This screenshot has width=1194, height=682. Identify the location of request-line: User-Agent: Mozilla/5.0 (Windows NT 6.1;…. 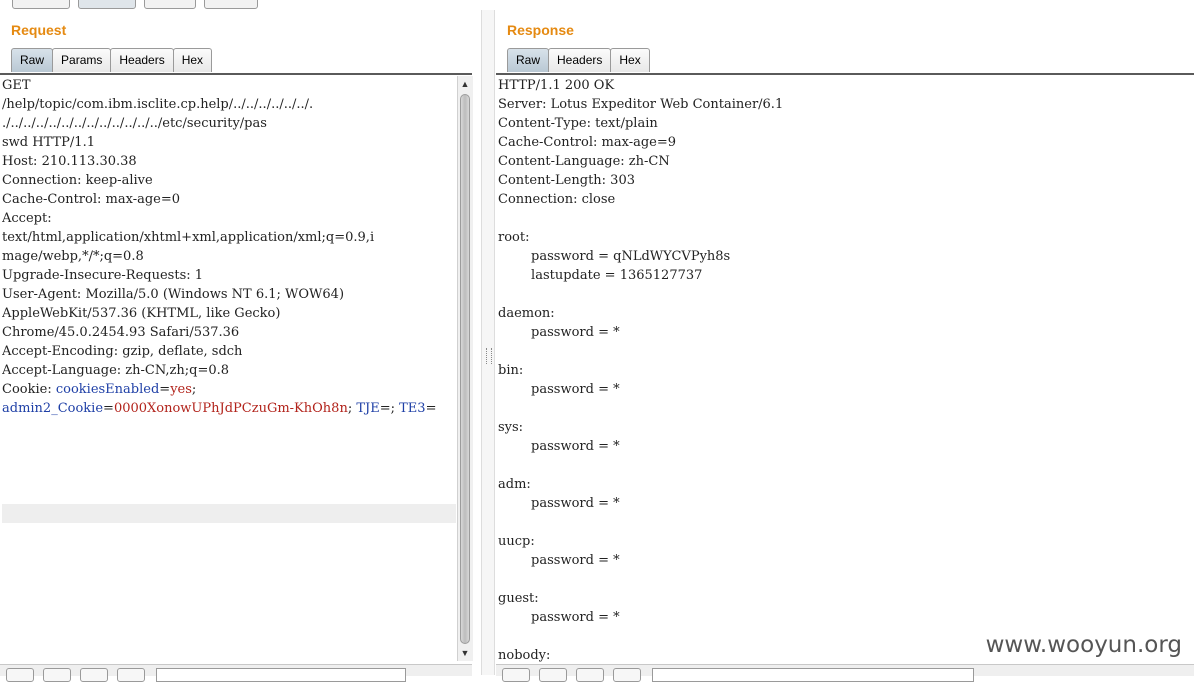
(173, 294).